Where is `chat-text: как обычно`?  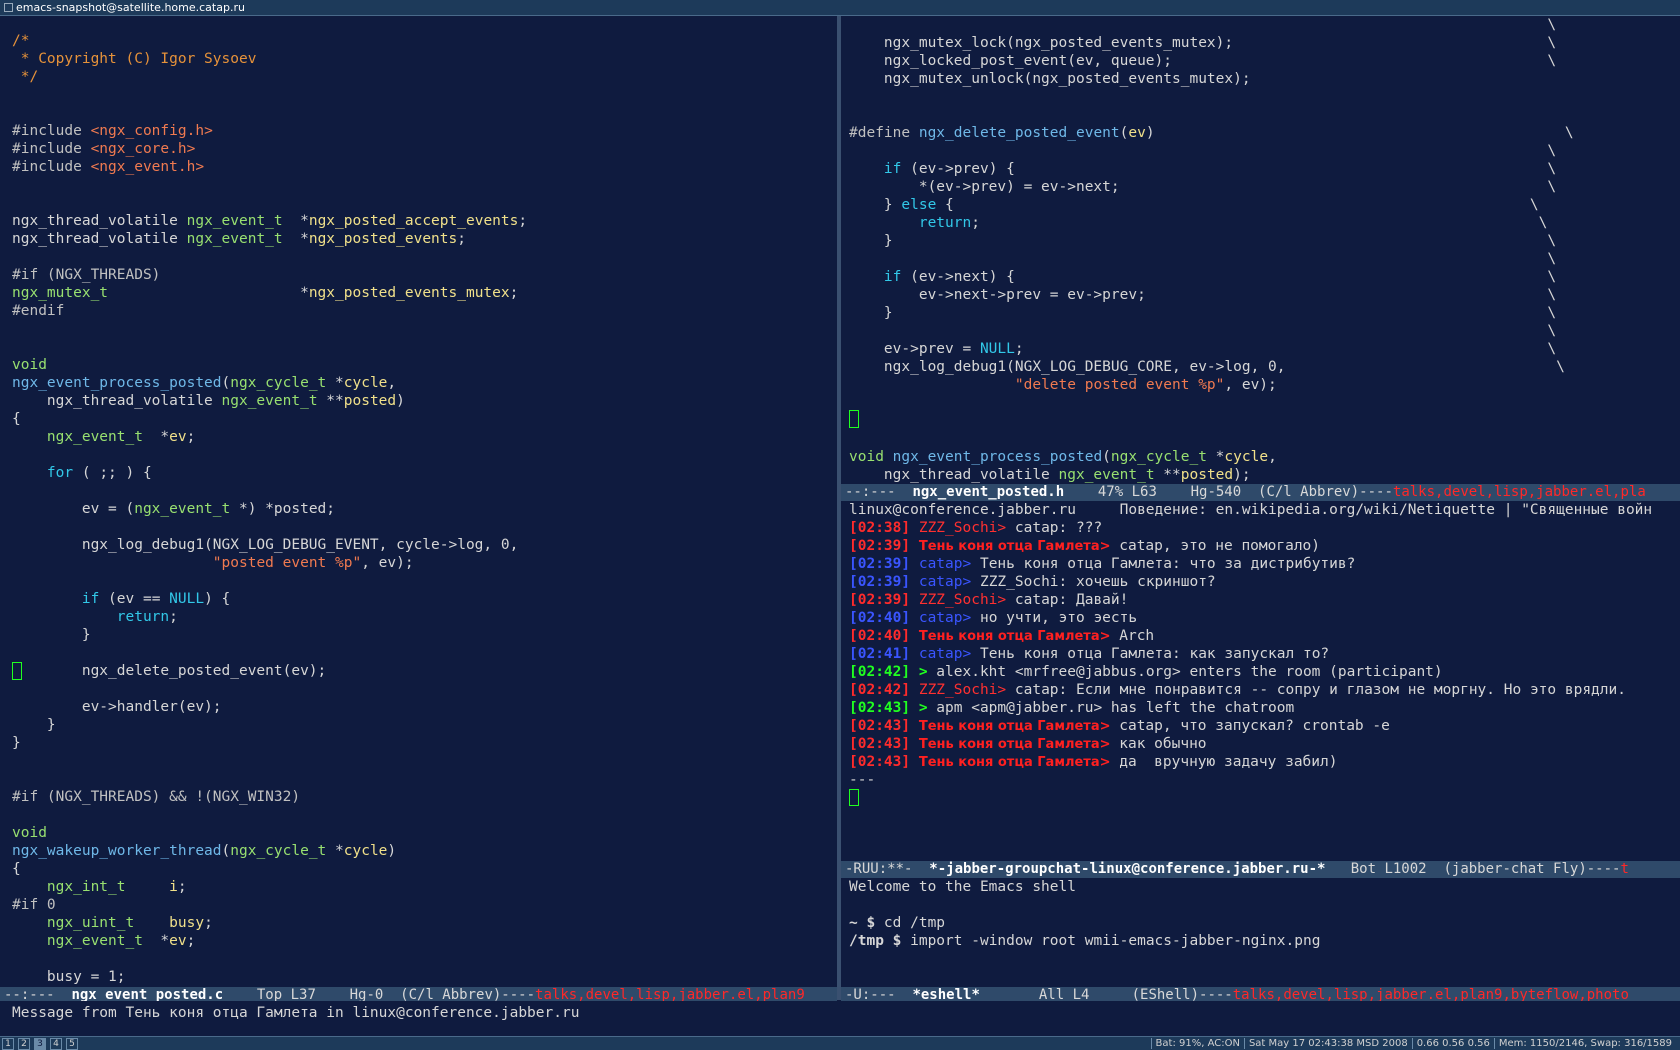 chat-text: как обычно is located at coordinates (1158, 744).